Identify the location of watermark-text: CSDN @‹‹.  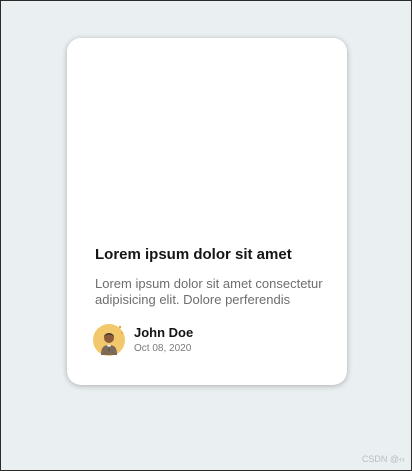
(383, 459).